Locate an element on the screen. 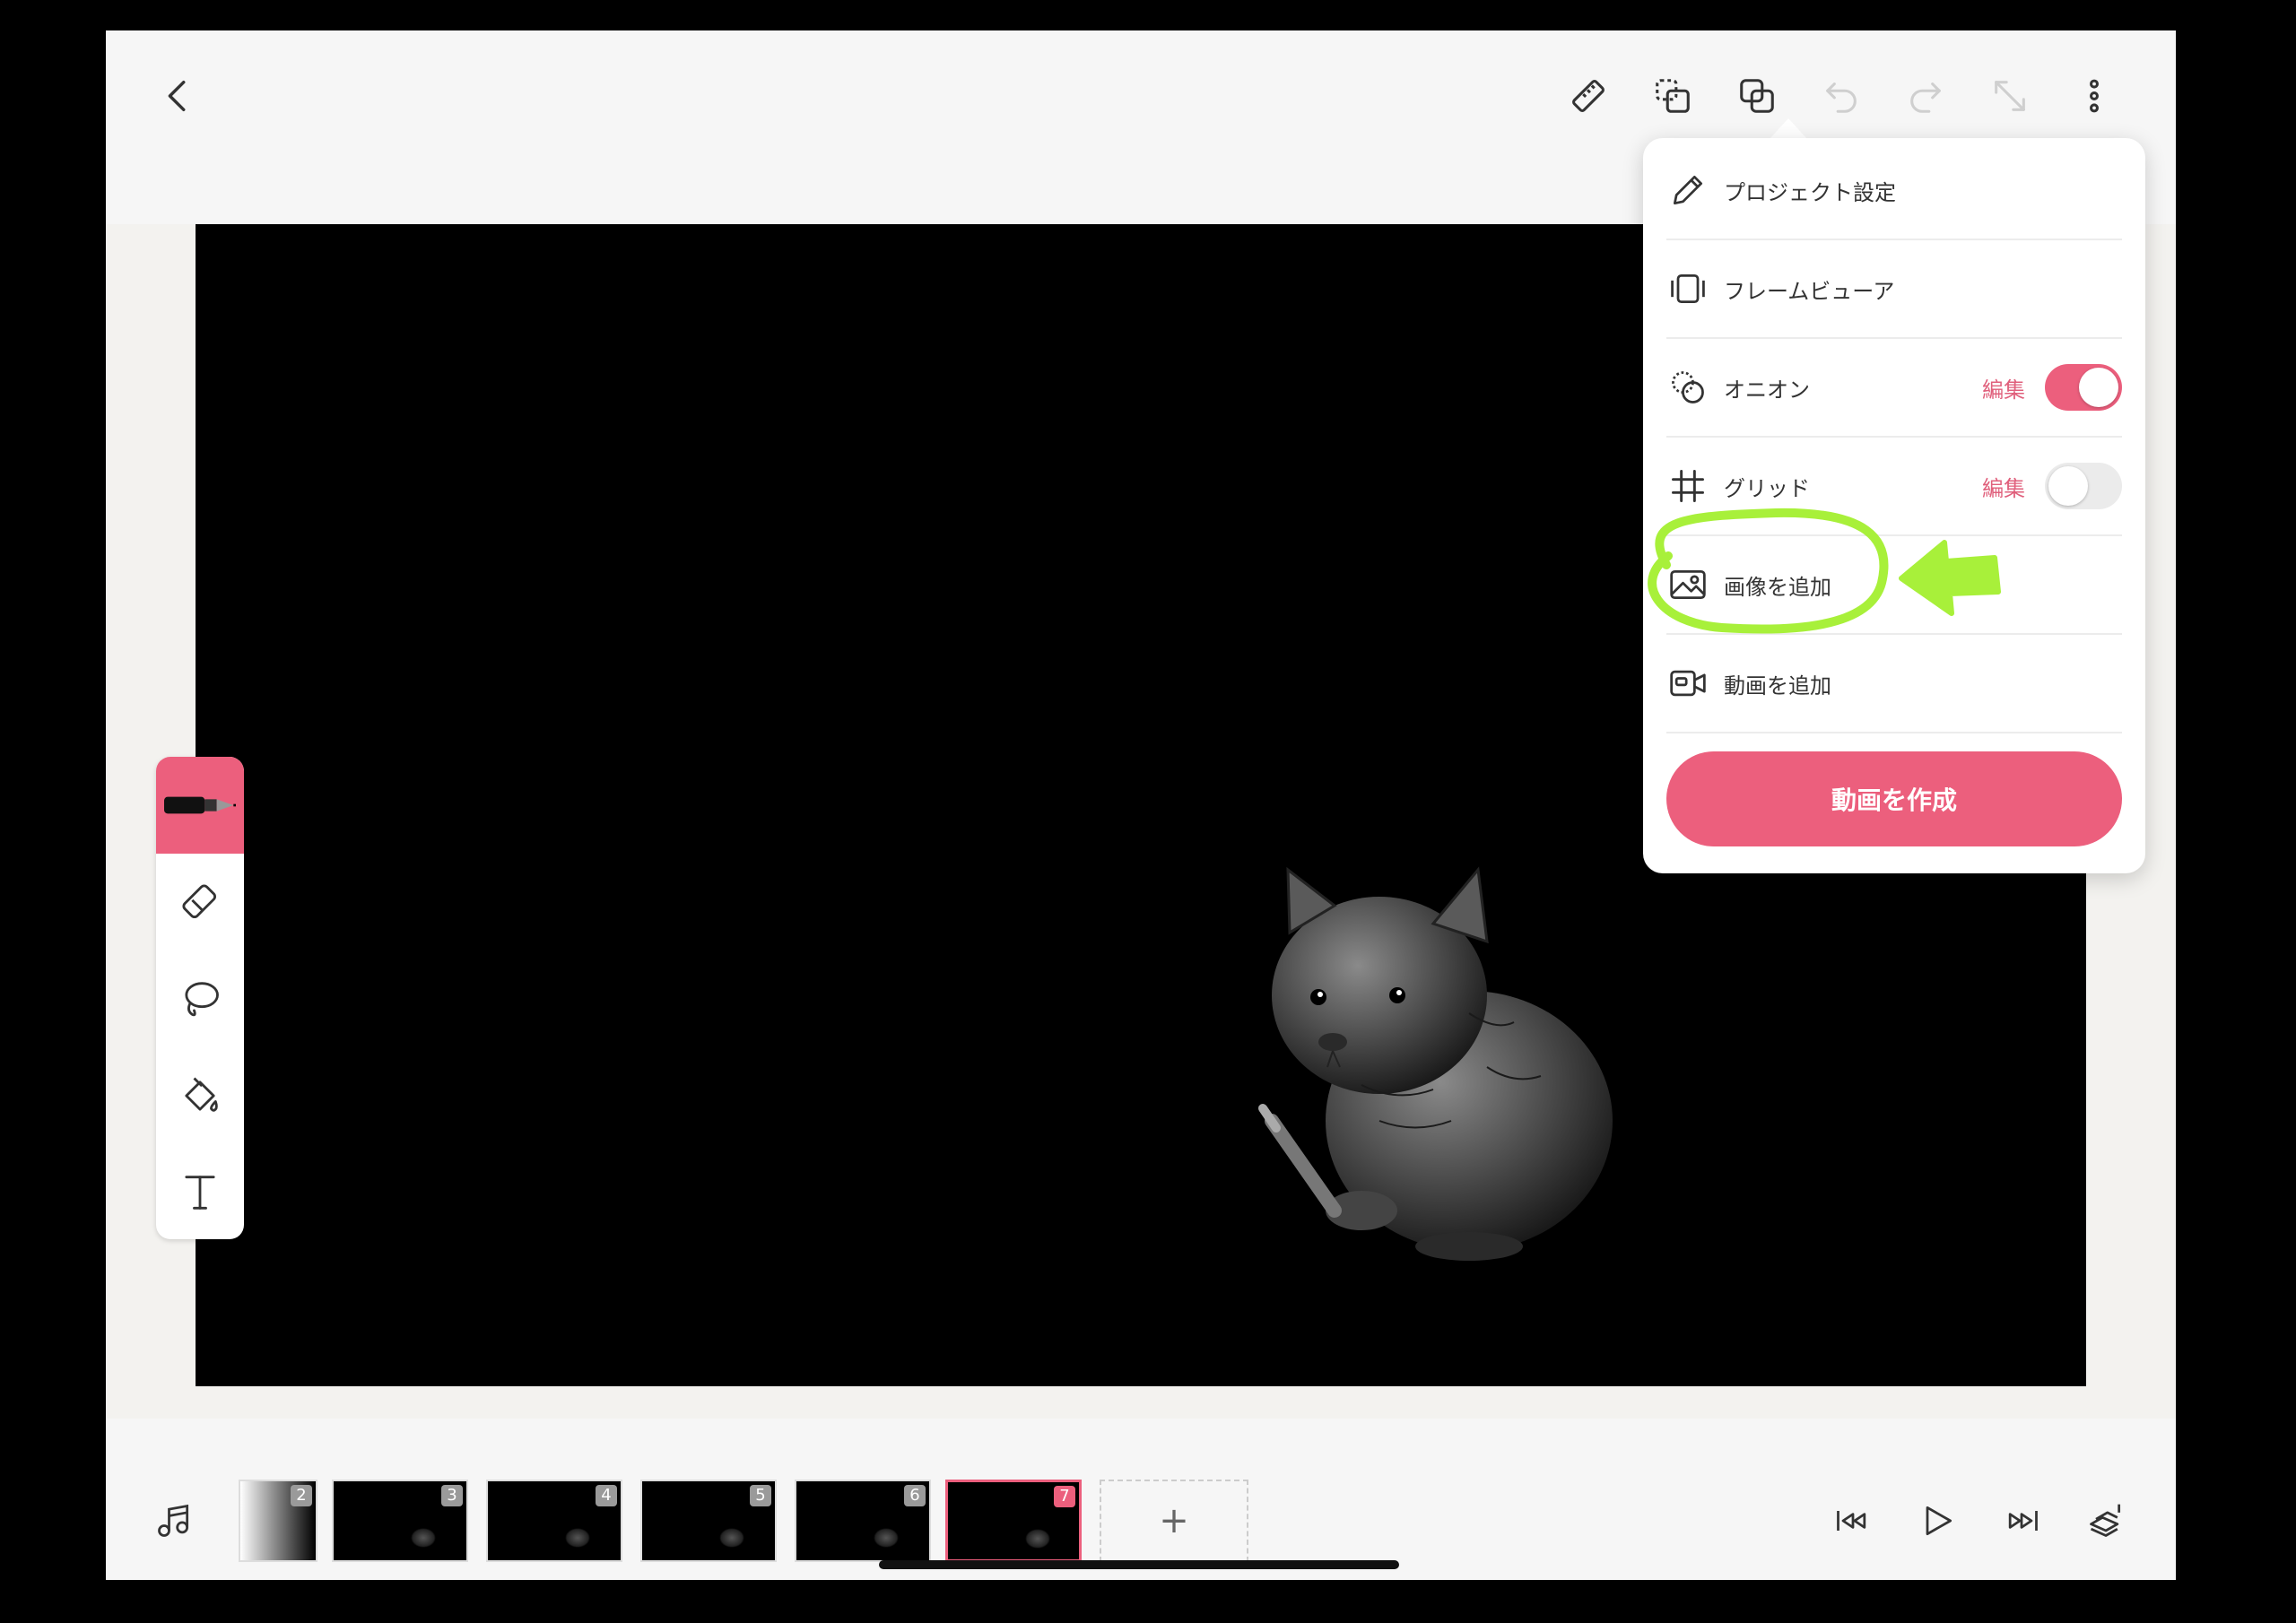 The image size is (2296, 1623). onion-skin-icon is located at coordinates (1687, 387).